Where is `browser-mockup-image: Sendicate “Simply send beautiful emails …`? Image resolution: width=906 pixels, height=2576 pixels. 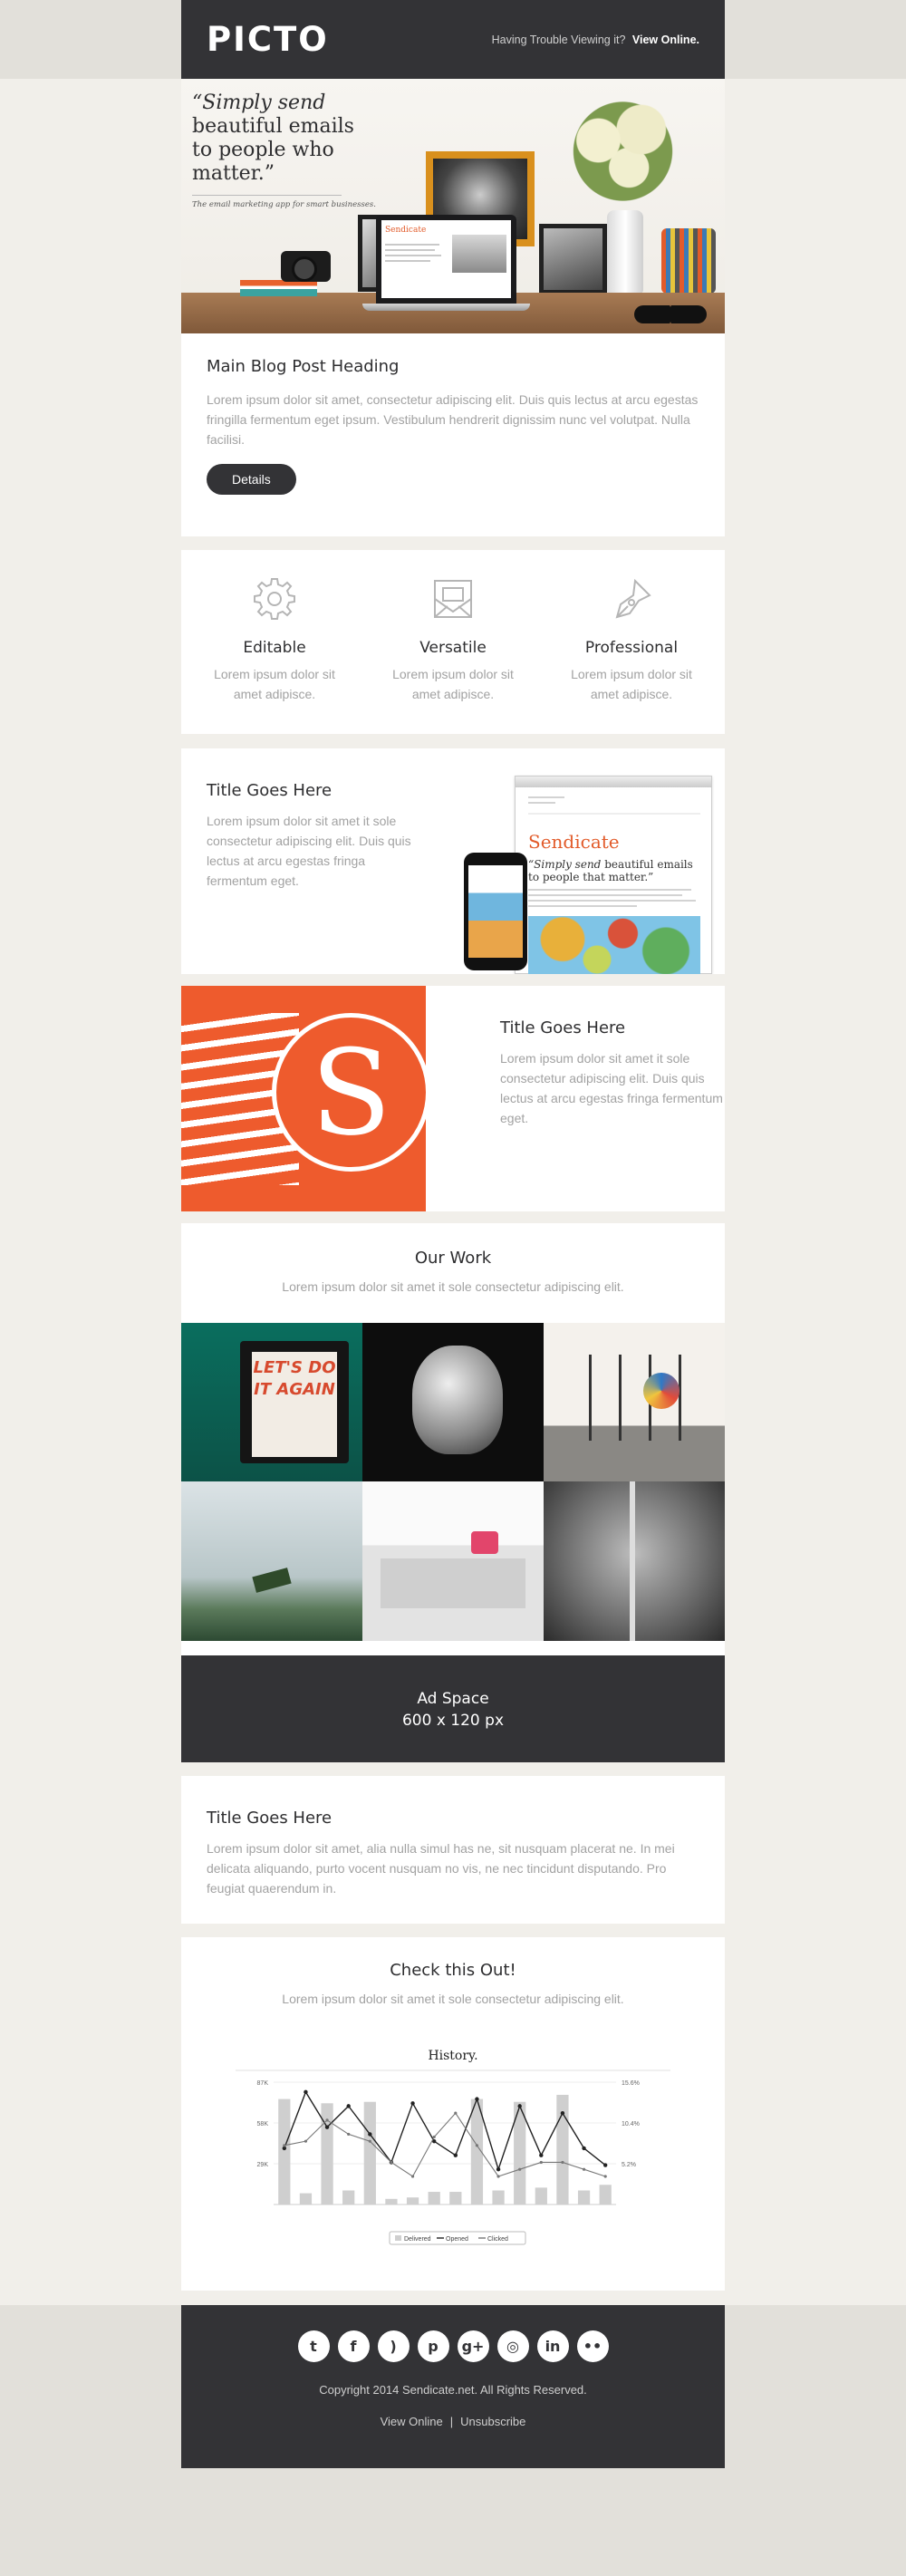 browser-mockup-image: Sendicate “Simply send beautiful emails … is located at coordinates (613, 875).